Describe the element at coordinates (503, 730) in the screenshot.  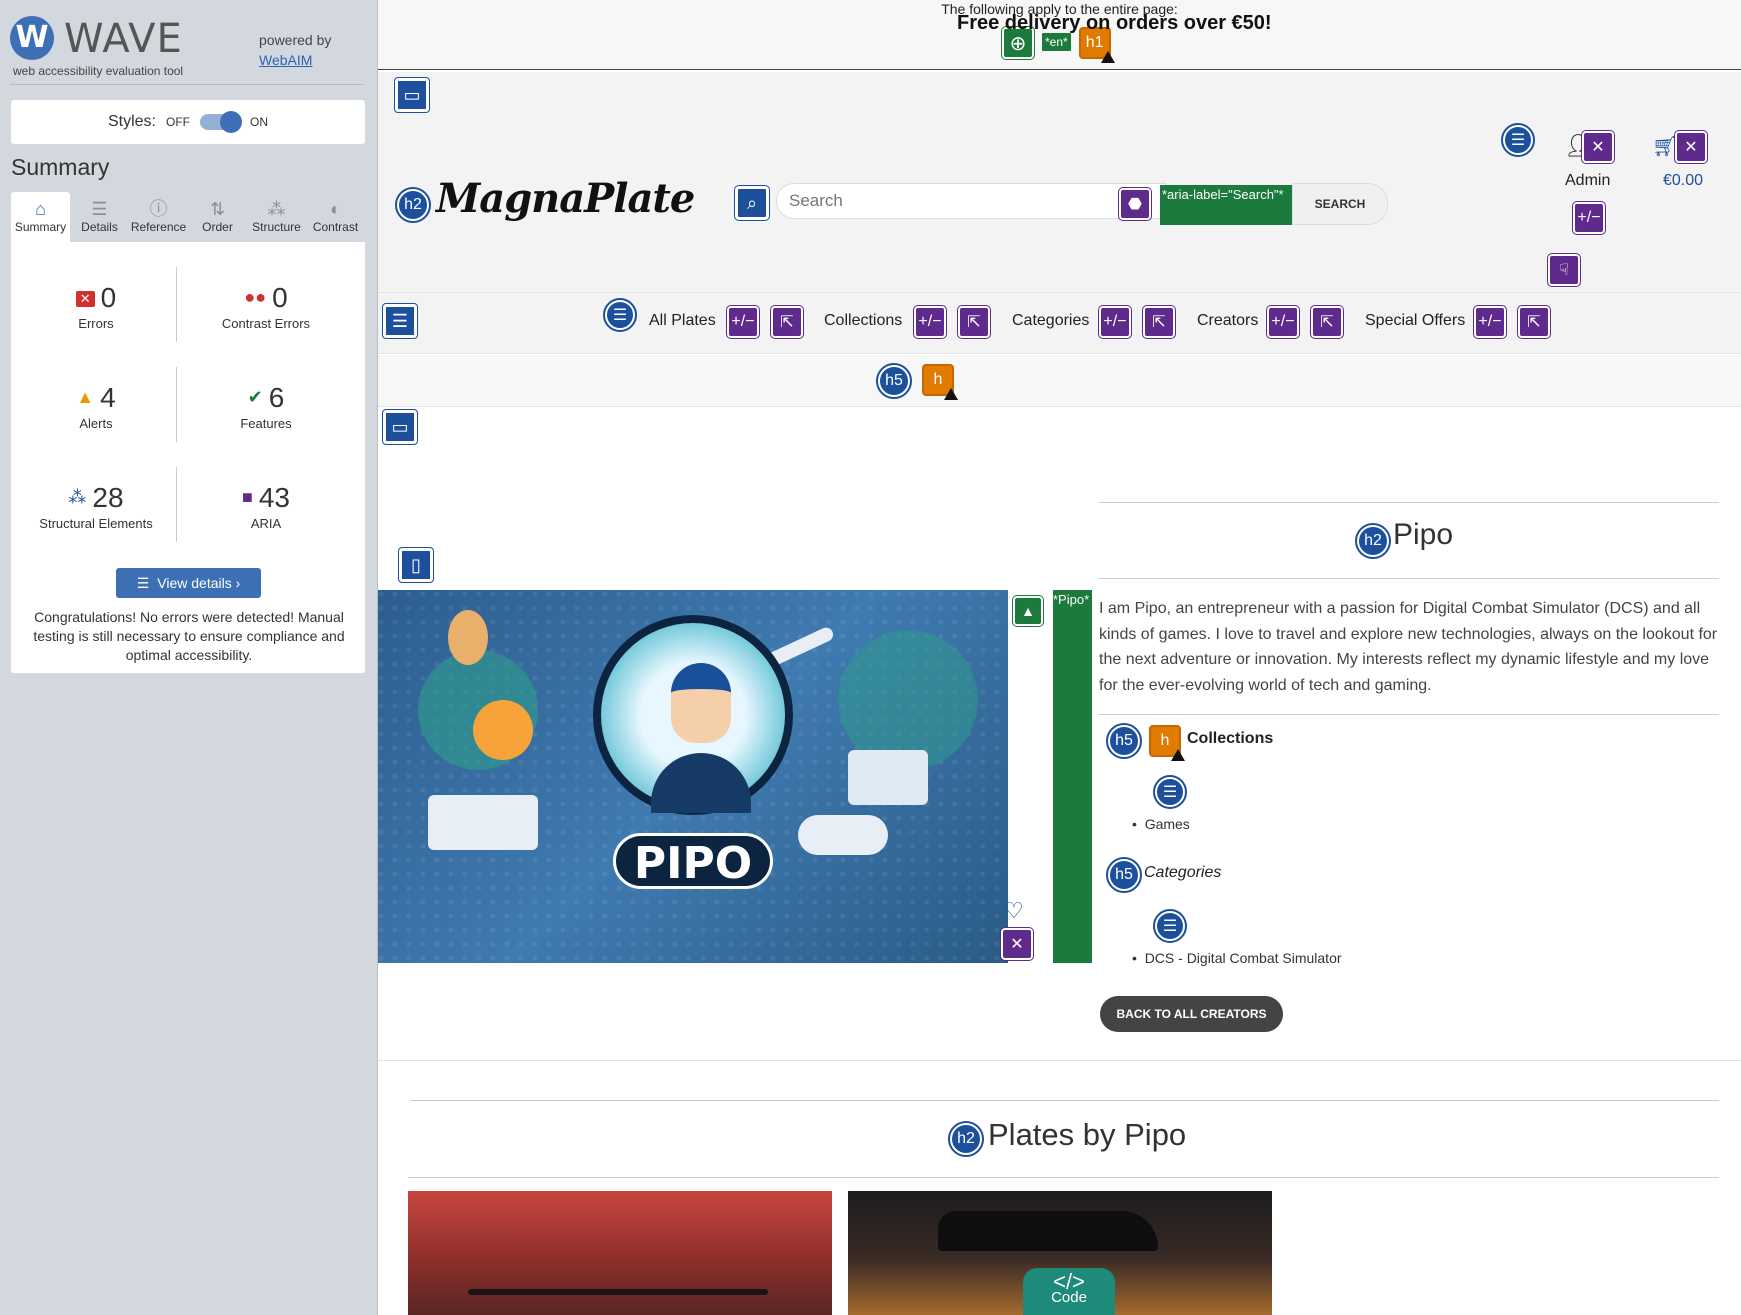
I see `sun-icon` at that location.